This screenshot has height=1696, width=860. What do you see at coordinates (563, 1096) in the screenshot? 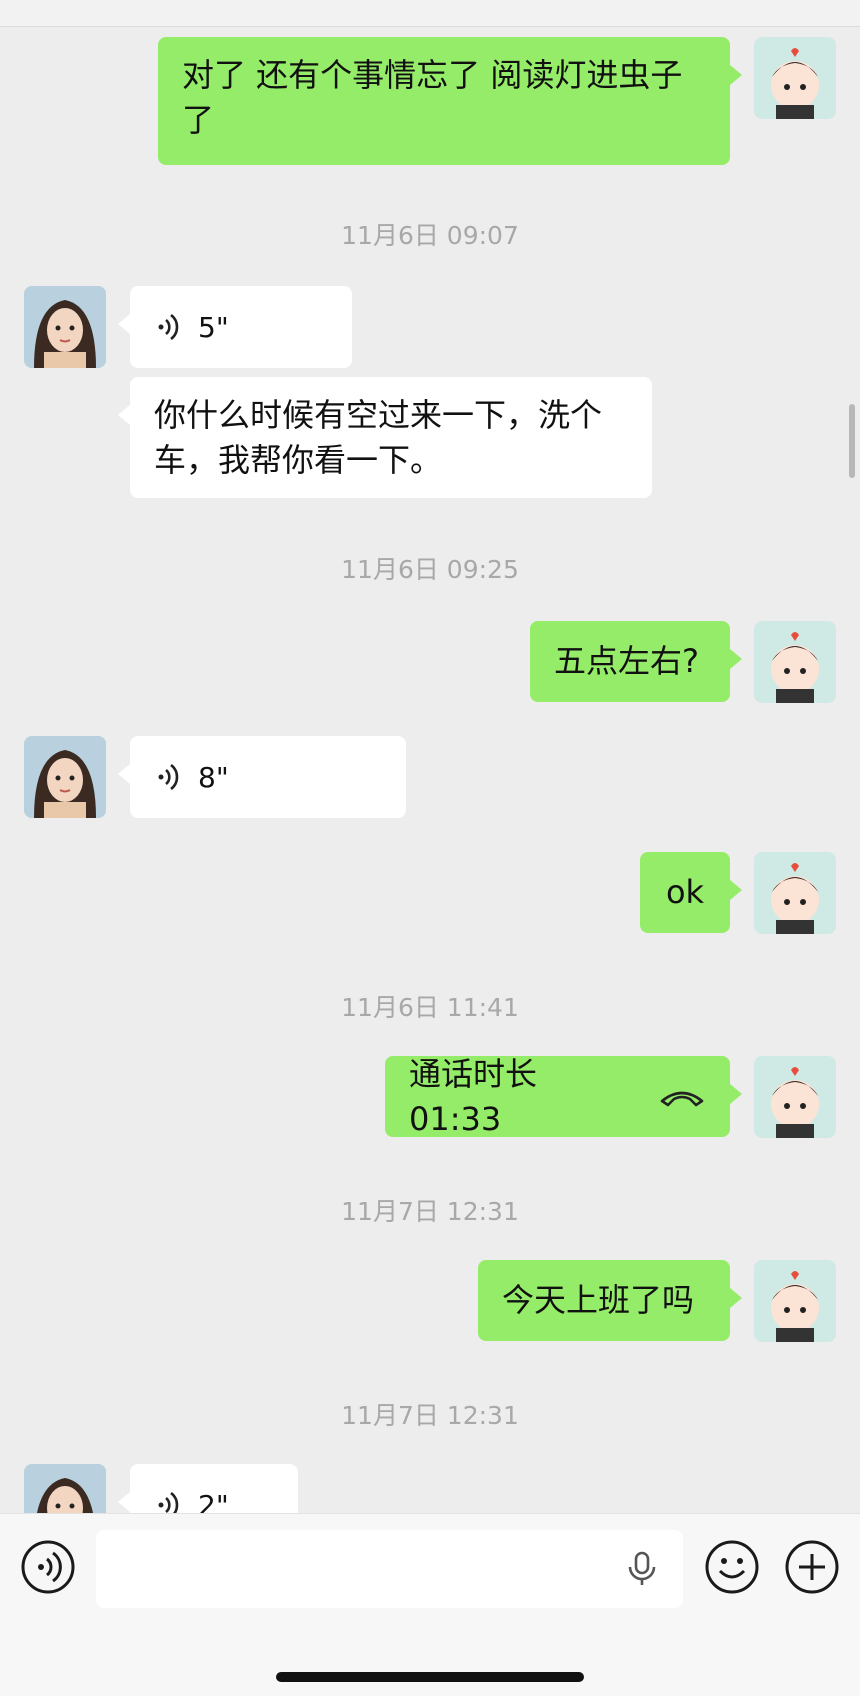
I see `call-record-bubble: 通话时长 01:33` at bounding box center [563, 1096].